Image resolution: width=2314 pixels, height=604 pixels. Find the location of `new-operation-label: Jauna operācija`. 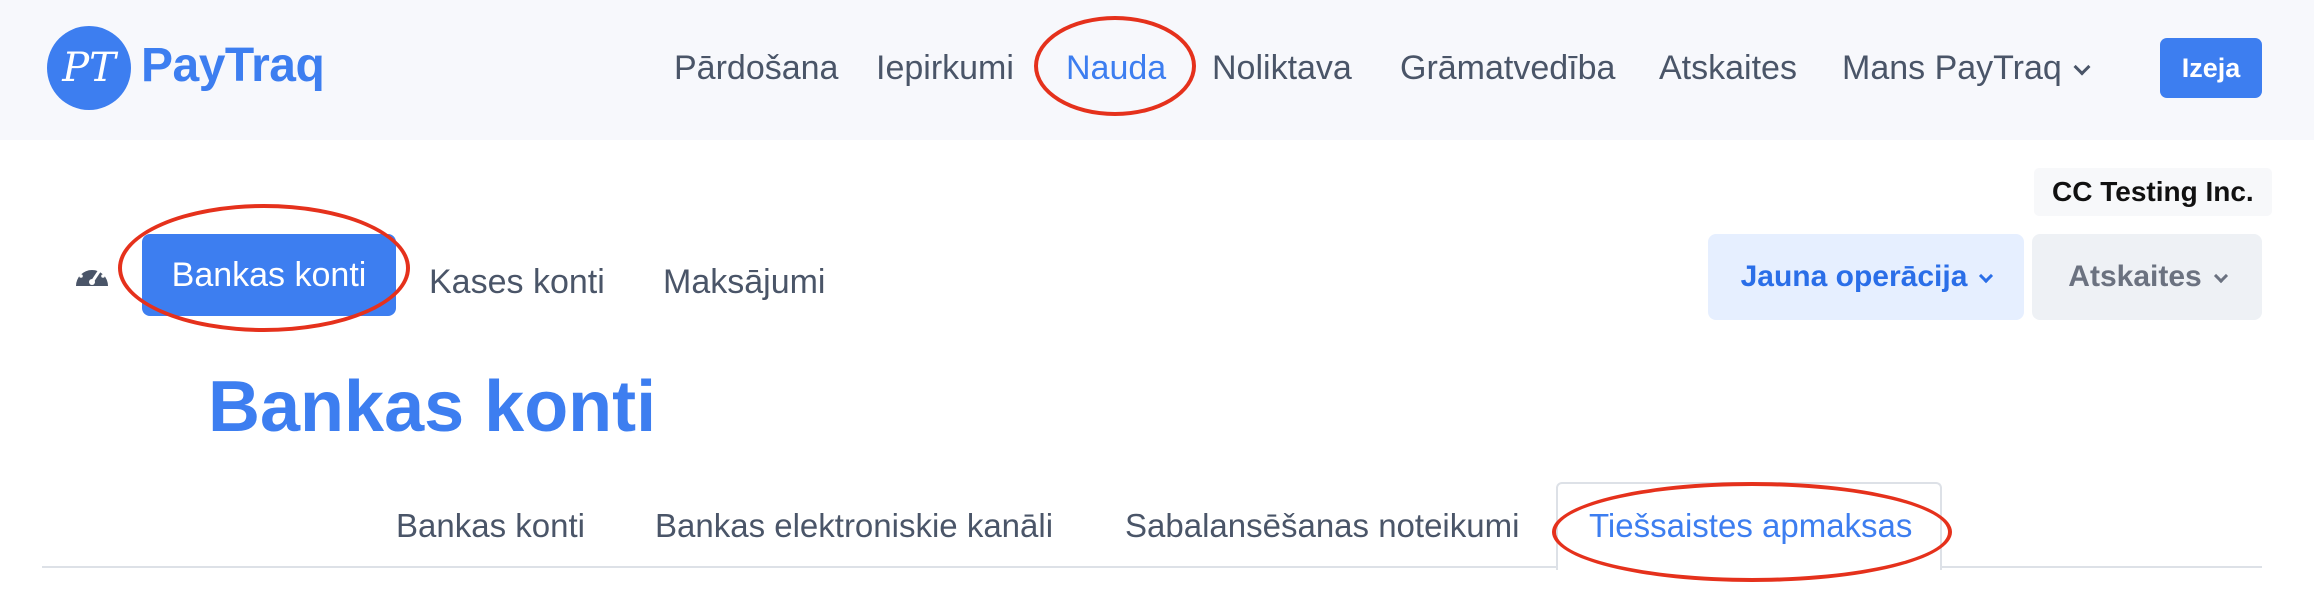

new-operation-label: Jauna operācija is located at coordinates (1854, 276).